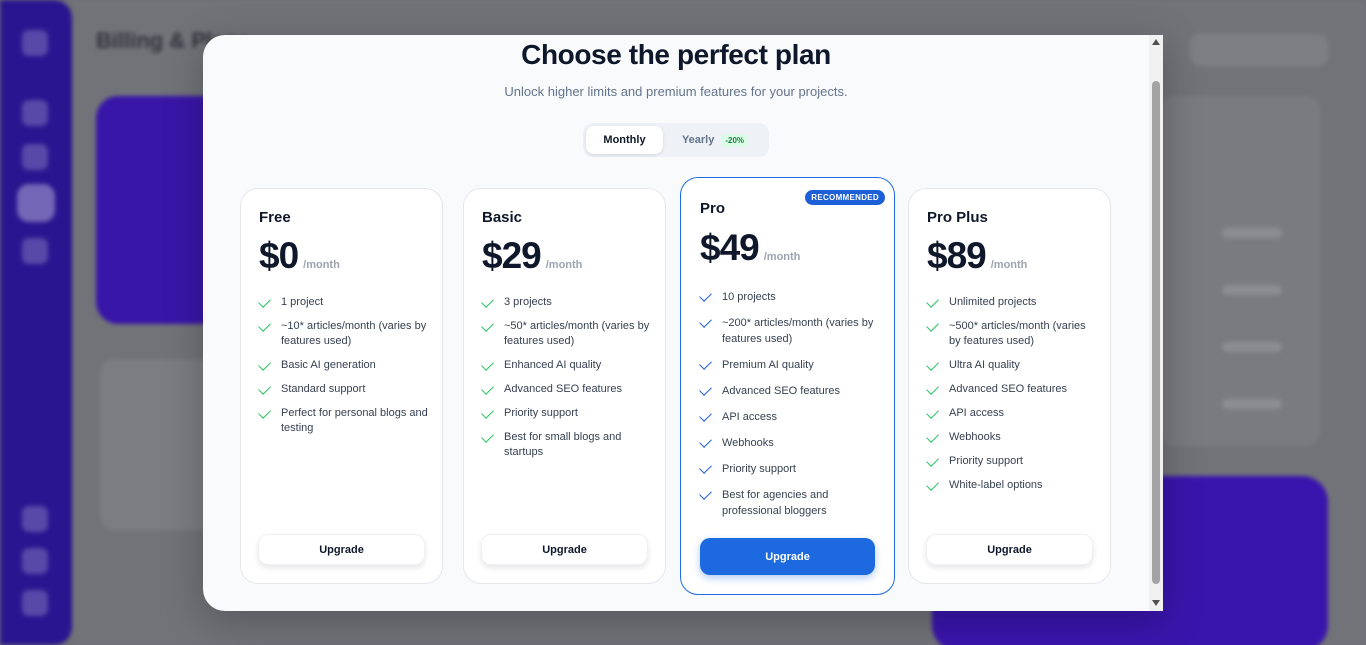 The width and height of the screenshot is (1366, 645). I want to click on toggle-monthly: Monthly, so click(624, 140).